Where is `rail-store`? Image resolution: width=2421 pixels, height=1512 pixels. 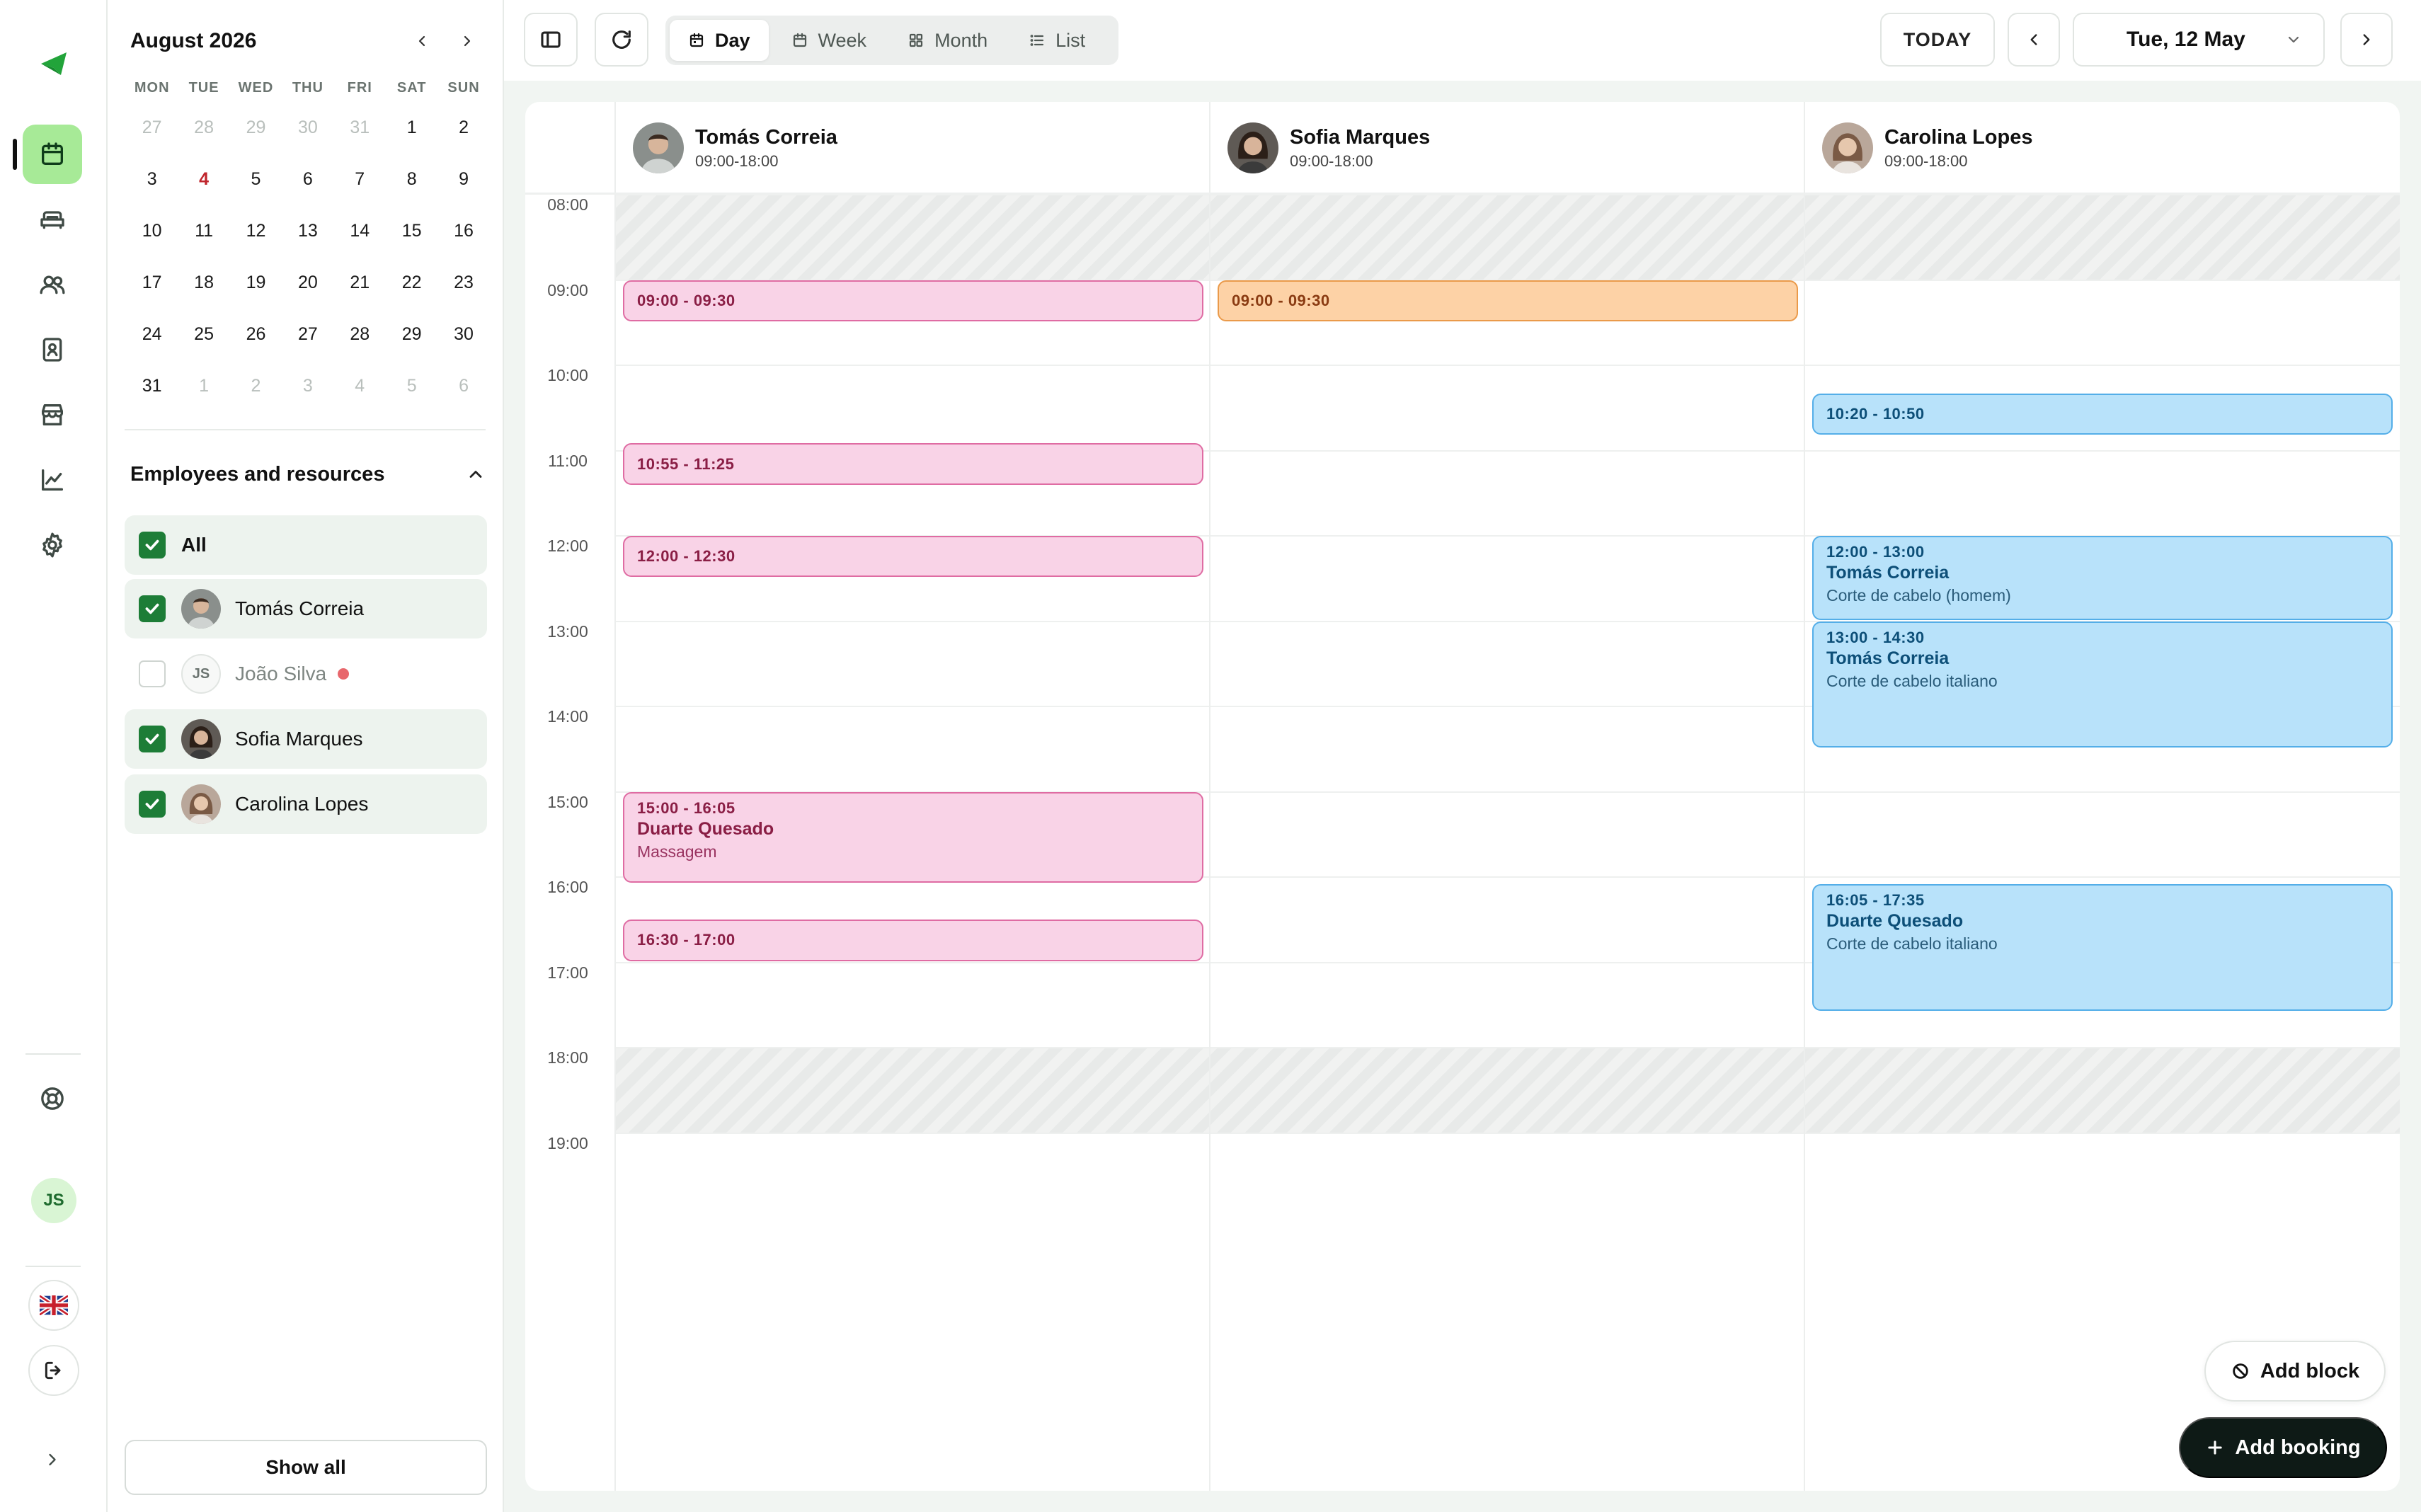 rail-store is located at coordinates (52, 415).